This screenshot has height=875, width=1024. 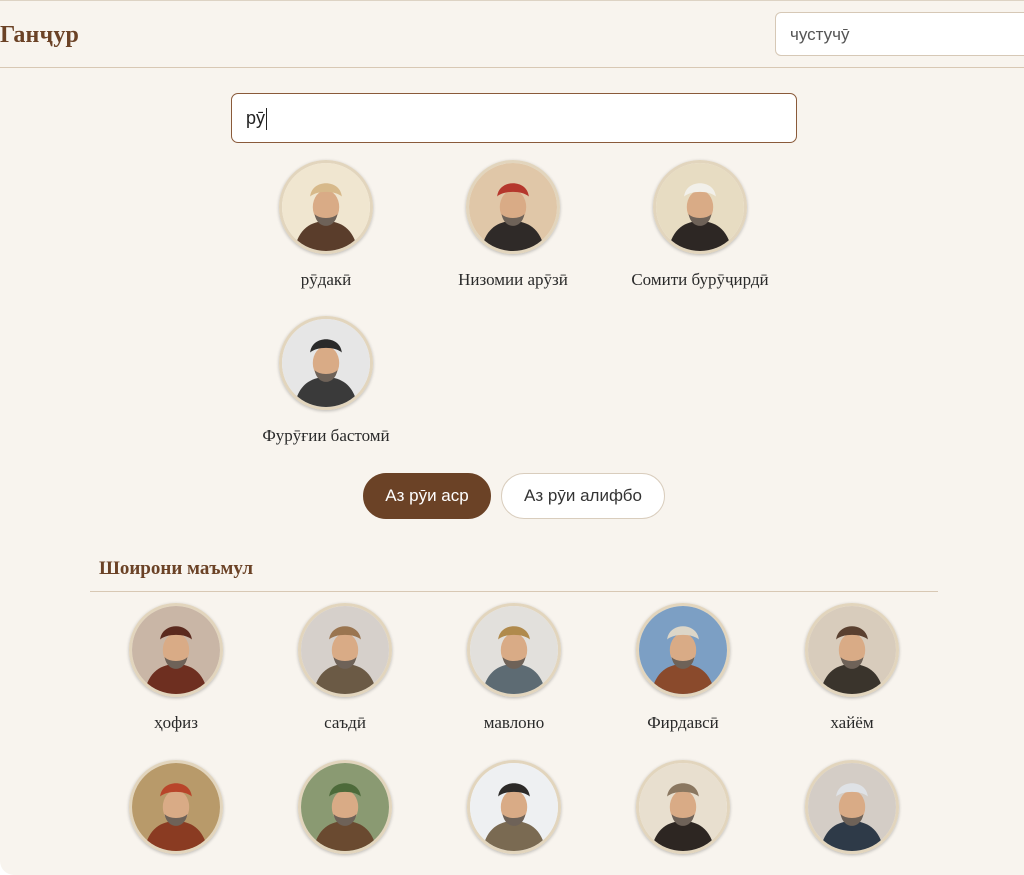 I want to click on poet-name: Низомии арӯзӣ, so click(x=513, y=280).